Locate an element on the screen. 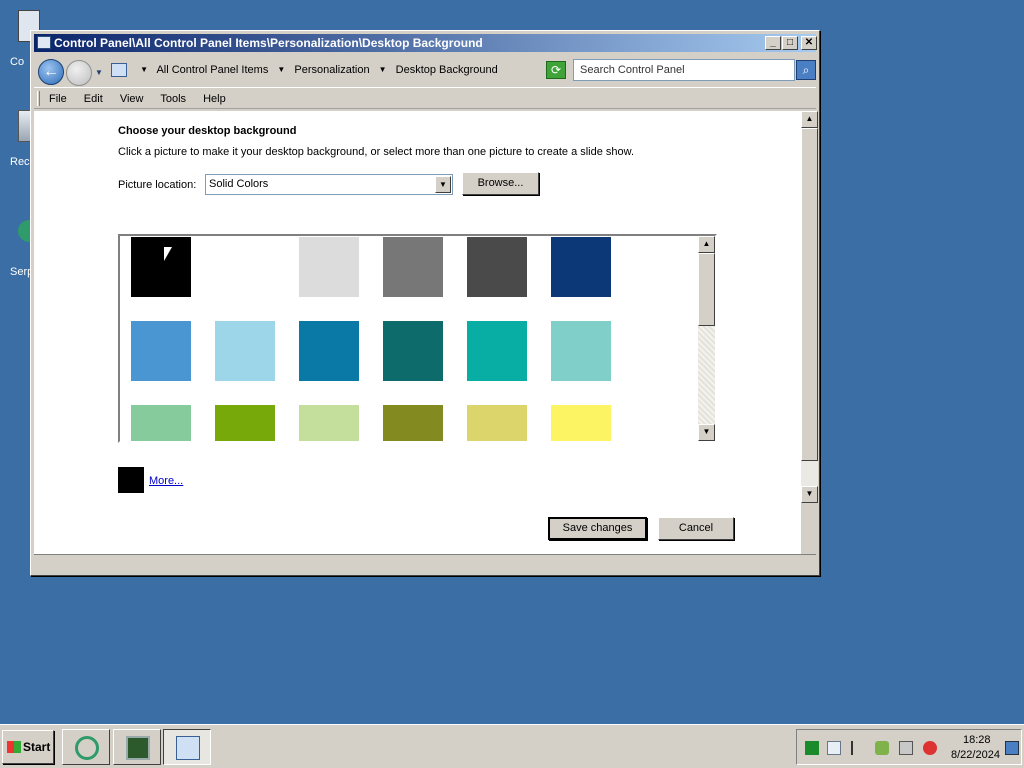 The width and height of the screenshot is (1024, 768). save-changes-button: Save changes is located at coordinates (597, 528).